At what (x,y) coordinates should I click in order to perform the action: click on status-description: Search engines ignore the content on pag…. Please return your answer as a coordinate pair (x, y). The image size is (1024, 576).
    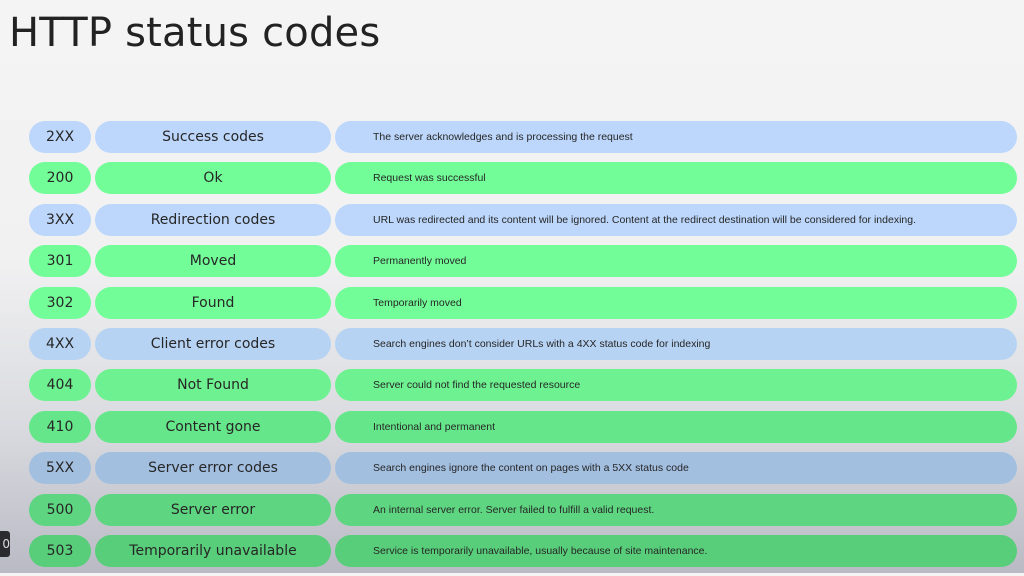
    Looking at the image, I should click on (676, 468).